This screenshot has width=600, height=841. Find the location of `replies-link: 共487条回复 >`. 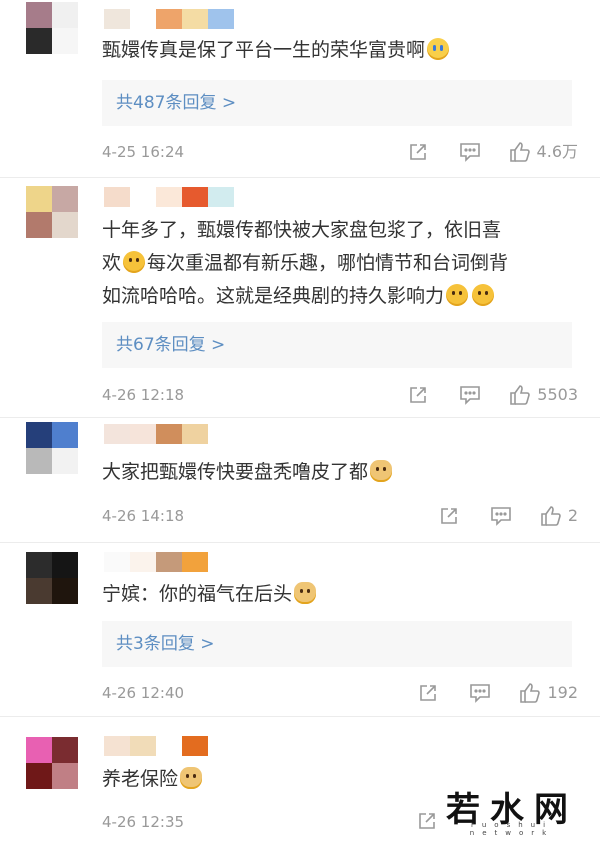

replies-link: 共487条回复 > is located at coordinates (337, 103).